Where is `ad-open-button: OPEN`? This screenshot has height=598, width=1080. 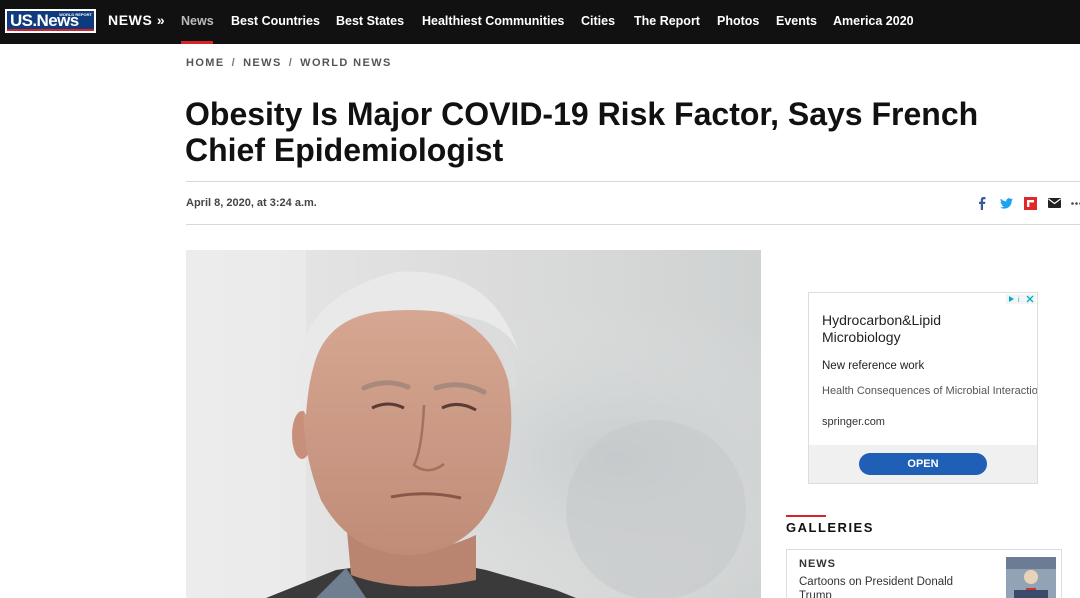 ad-open-button: OPEN is located at coordinates (923, 464).